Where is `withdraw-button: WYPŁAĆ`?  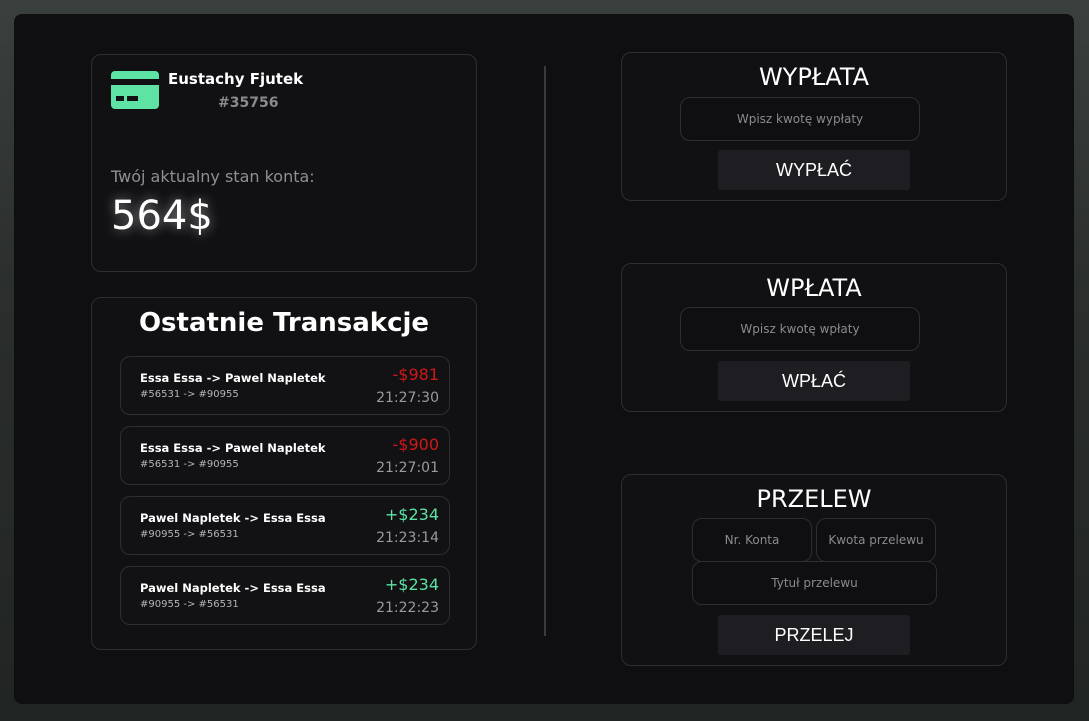
withdraw-button: WYPŁAĆ is located at coordinates (814, 170).